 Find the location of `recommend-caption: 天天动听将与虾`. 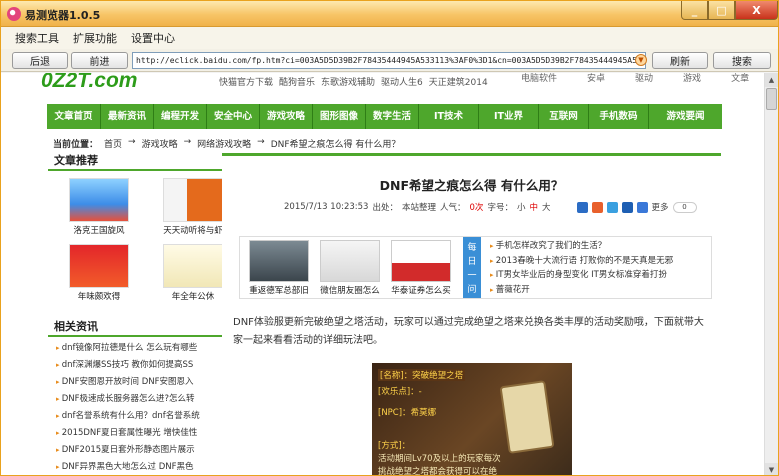

recommend-caption: 天天动听将与虾 is located at coordinates (193, 230).